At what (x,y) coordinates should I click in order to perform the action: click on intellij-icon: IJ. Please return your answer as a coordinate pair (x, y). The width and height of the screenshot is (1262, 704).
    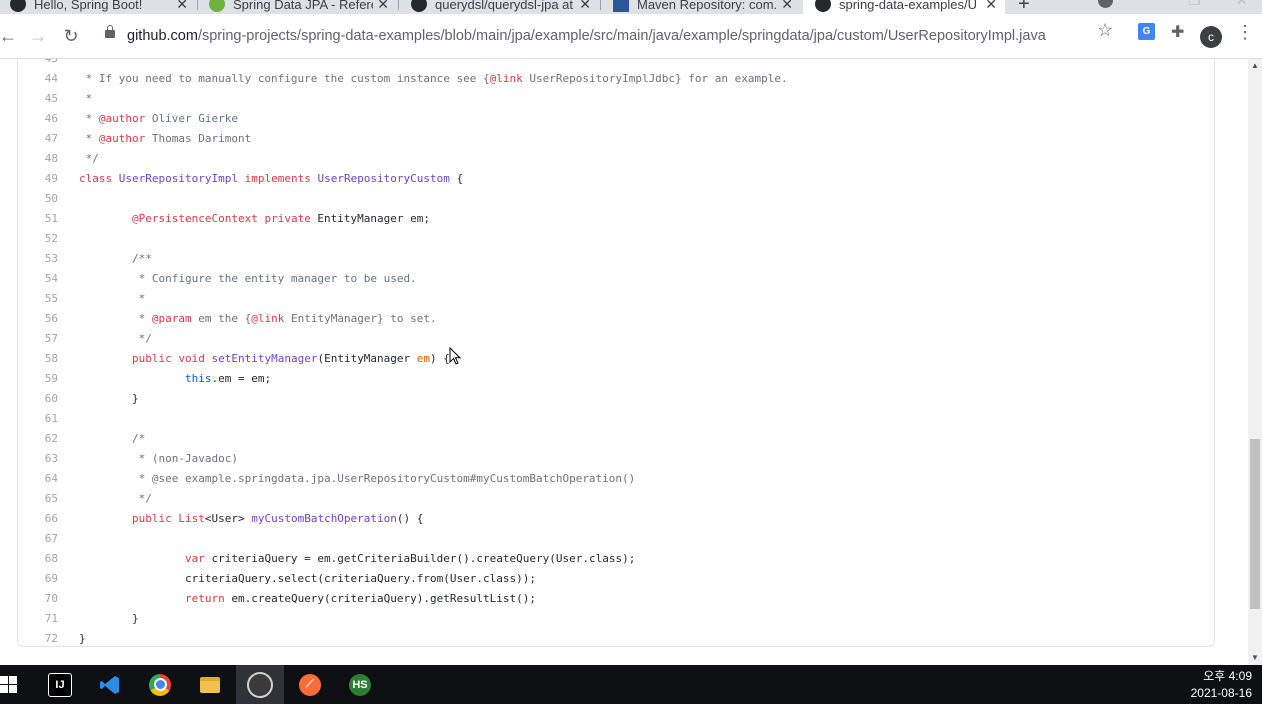
    Looking at the image, I should click on (60, 684).